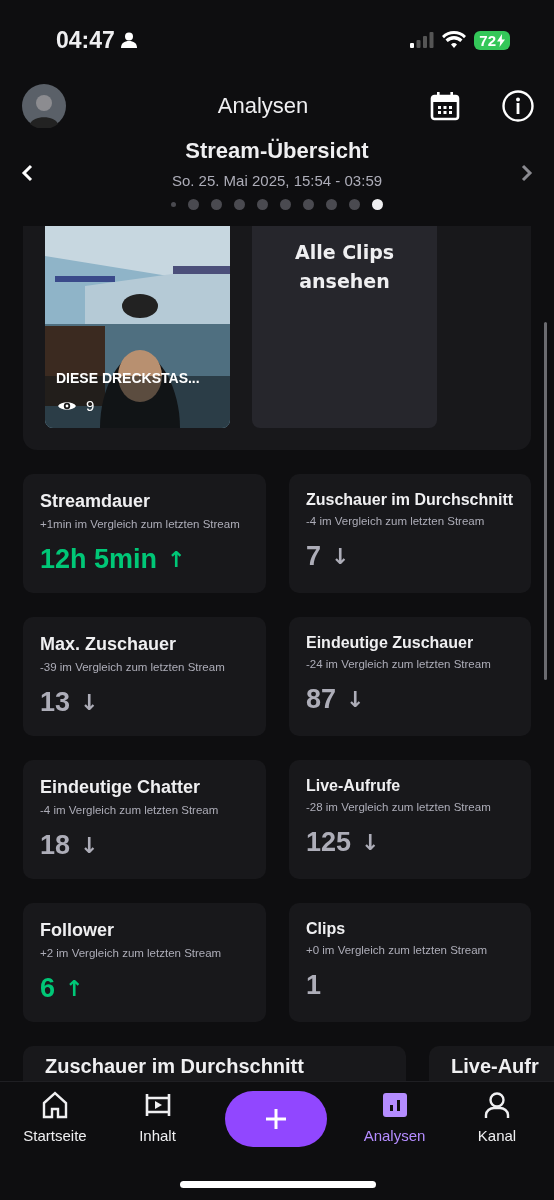 This screenshot has height=1200, width=554. What do you see at coordinates (397, 950) in the screenshot?
I see `stat-comparison: +0 im Vergleich zum letzten Stream` at bounding box center [397, 950].